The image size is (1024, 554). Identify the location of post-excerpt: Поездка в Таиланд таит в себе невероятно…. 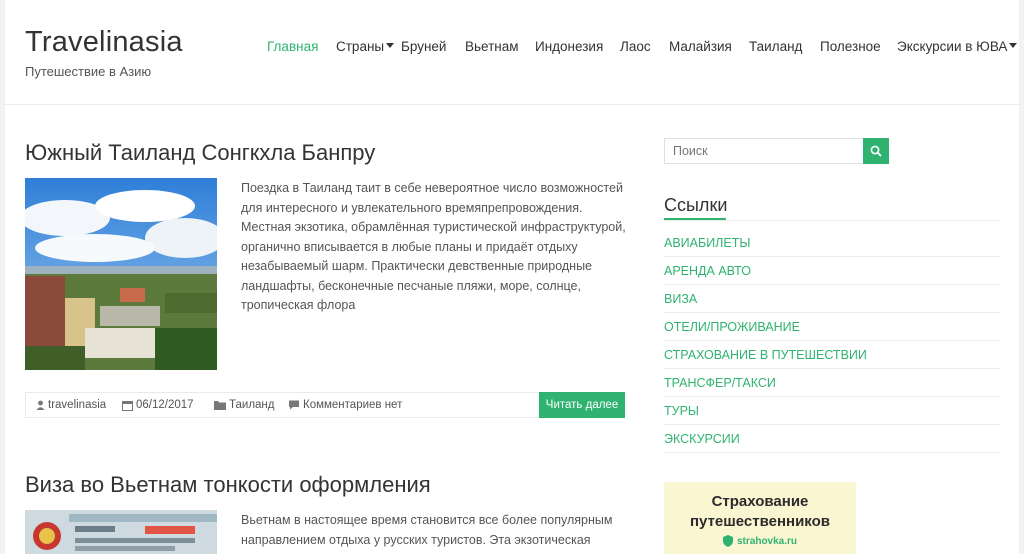
(433, 246).